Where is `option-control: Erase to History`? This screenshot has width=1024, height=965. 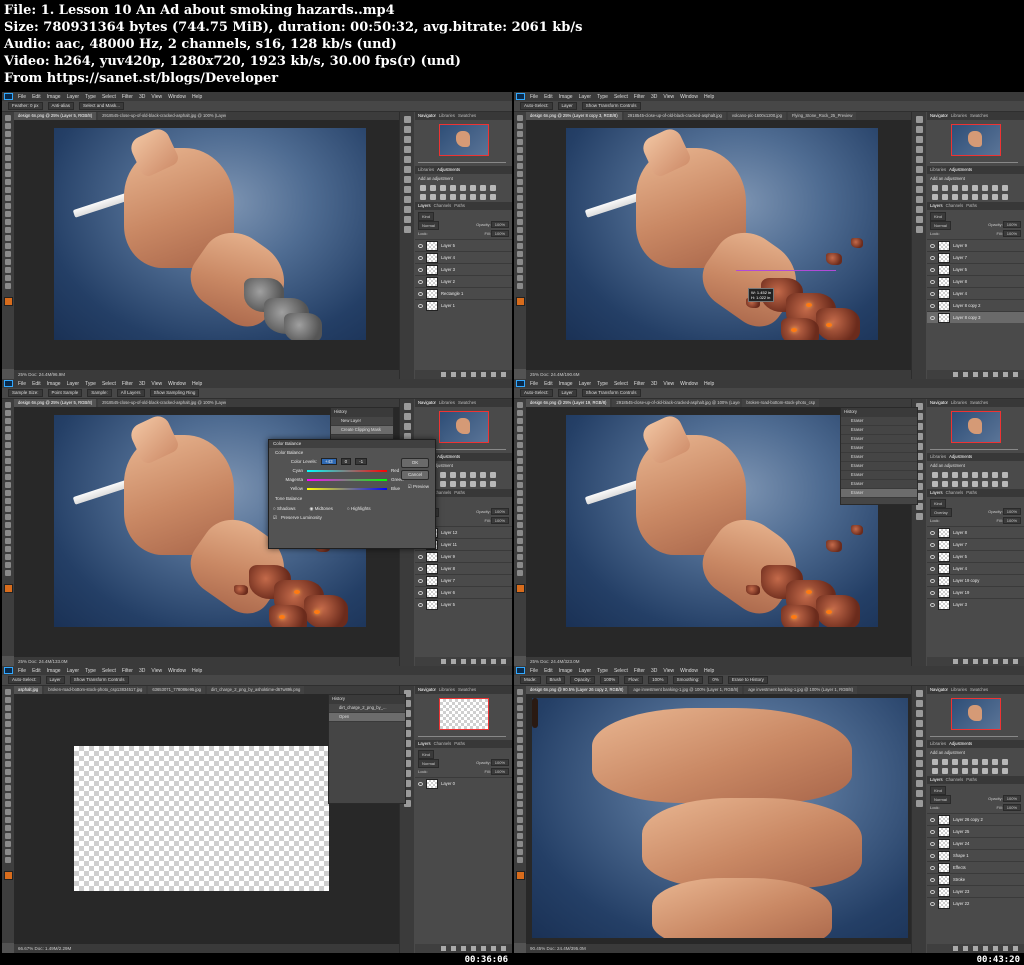
option-control: Erase to History is located at coordinates (747, 680).